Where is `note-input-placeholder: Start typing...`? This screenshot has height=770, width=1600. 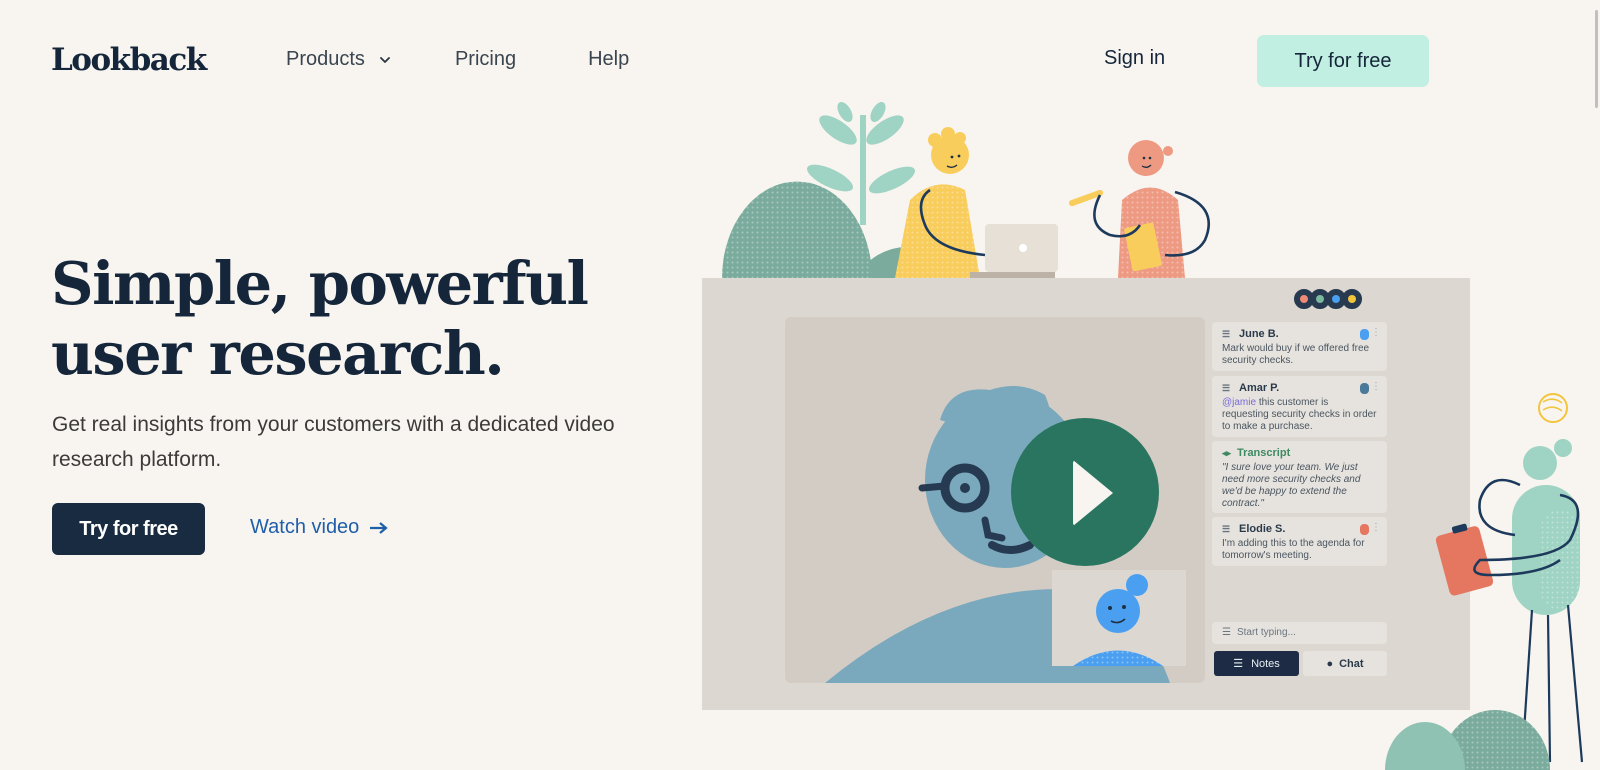 note-input-placeholder: Start typing... is located at coordinates (1266, 632).